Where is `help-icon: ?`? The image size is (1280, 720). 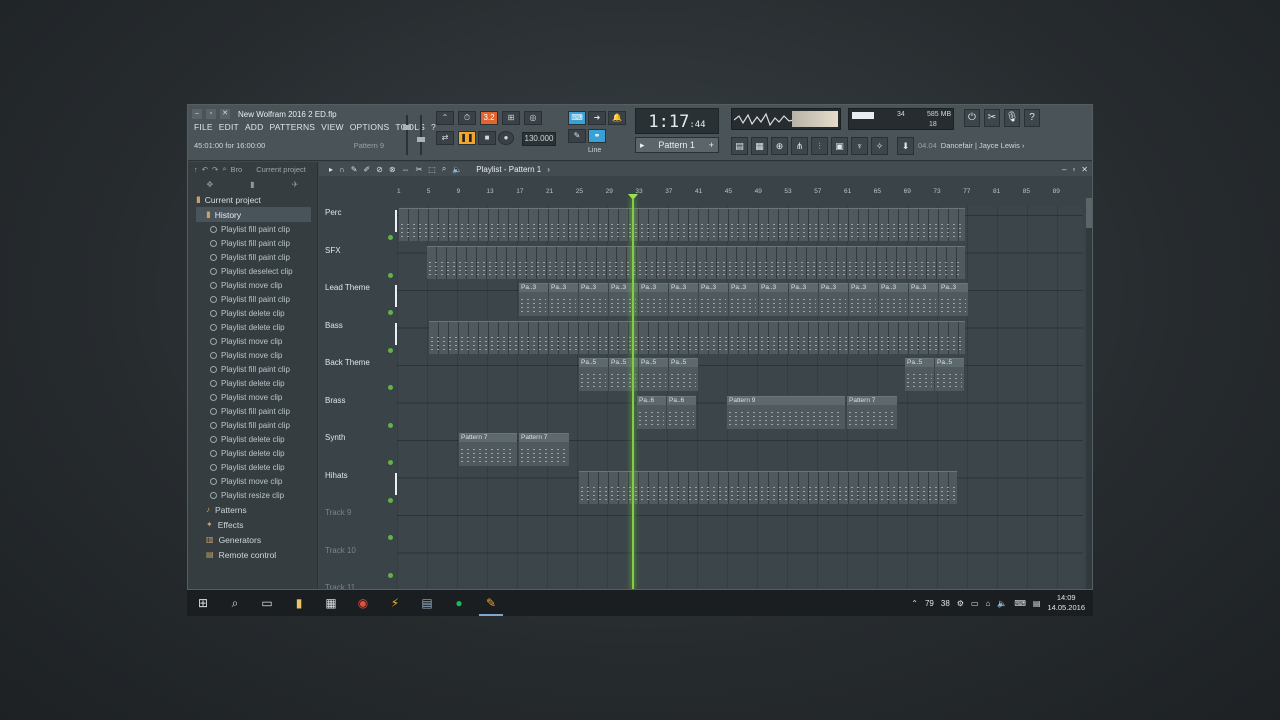
help-icon: ? is located at coordinates (1032, 118).